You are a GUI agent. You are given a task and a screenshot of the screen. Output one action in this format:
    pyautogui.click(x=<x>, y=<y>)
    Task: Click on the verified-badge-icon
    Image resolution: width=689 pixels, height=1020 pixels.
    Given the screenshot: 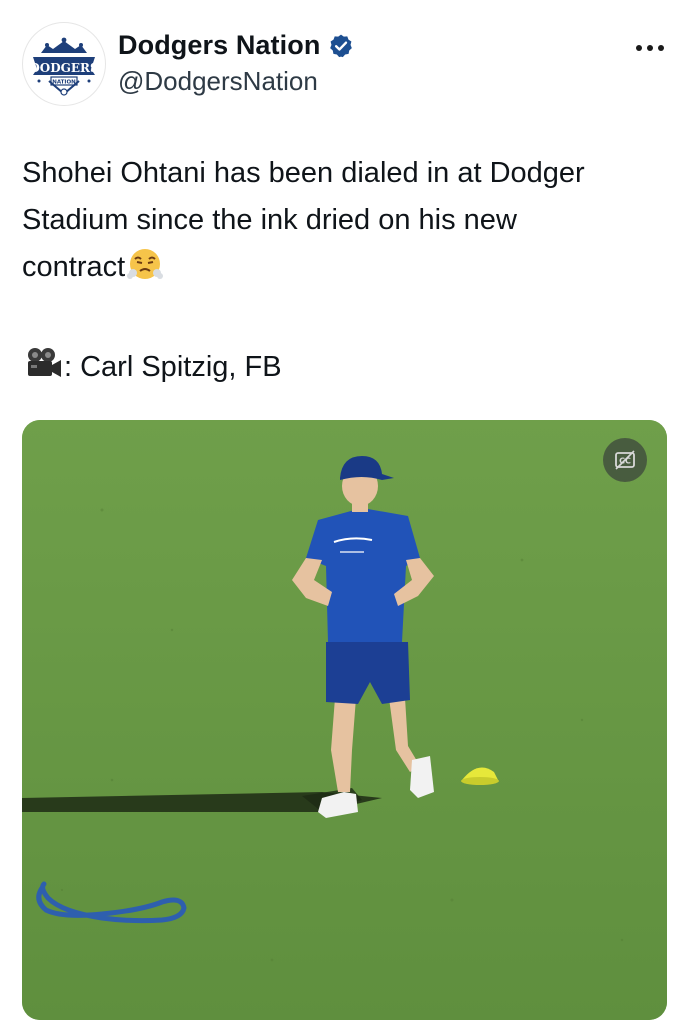 What is the action you would take?
    pyautogui.click(x=341, y=46)
    